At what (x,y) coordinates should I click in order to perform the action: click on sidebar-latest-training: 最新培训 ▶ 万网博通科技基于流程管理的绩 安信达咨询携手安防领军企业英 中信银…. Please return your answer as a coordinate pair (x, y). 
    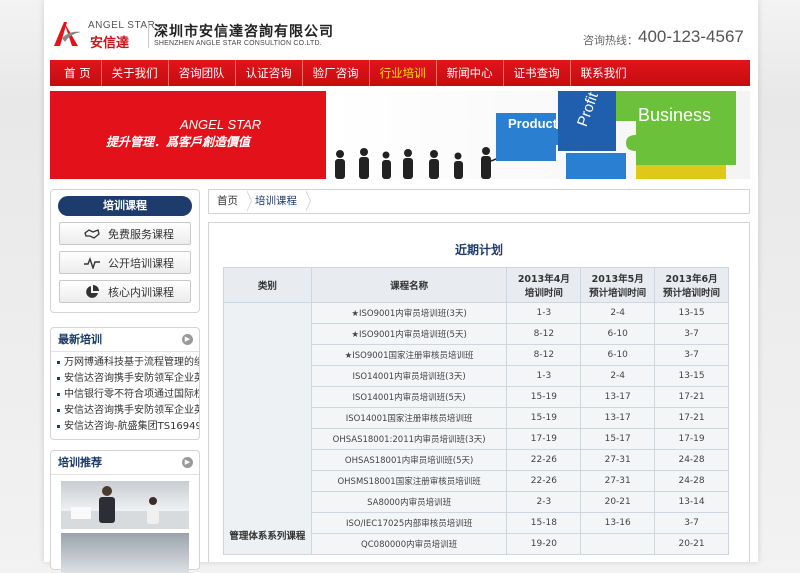
    Looking at the image, I should click on (125, 383).